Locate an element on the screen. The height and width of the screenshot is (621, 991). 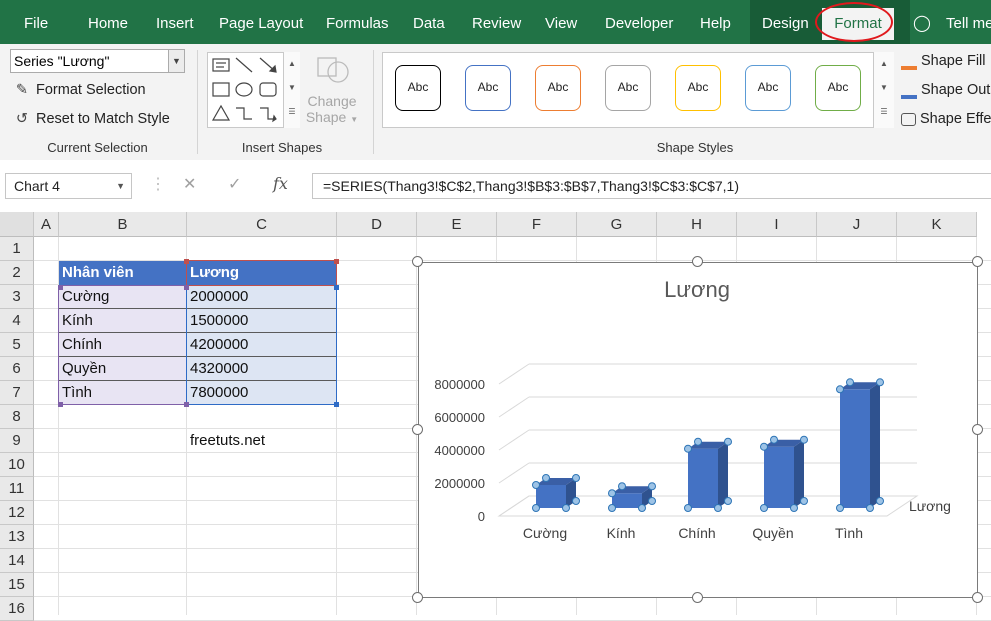
insert-function-icon: fx is located at coordinates (280, 183).